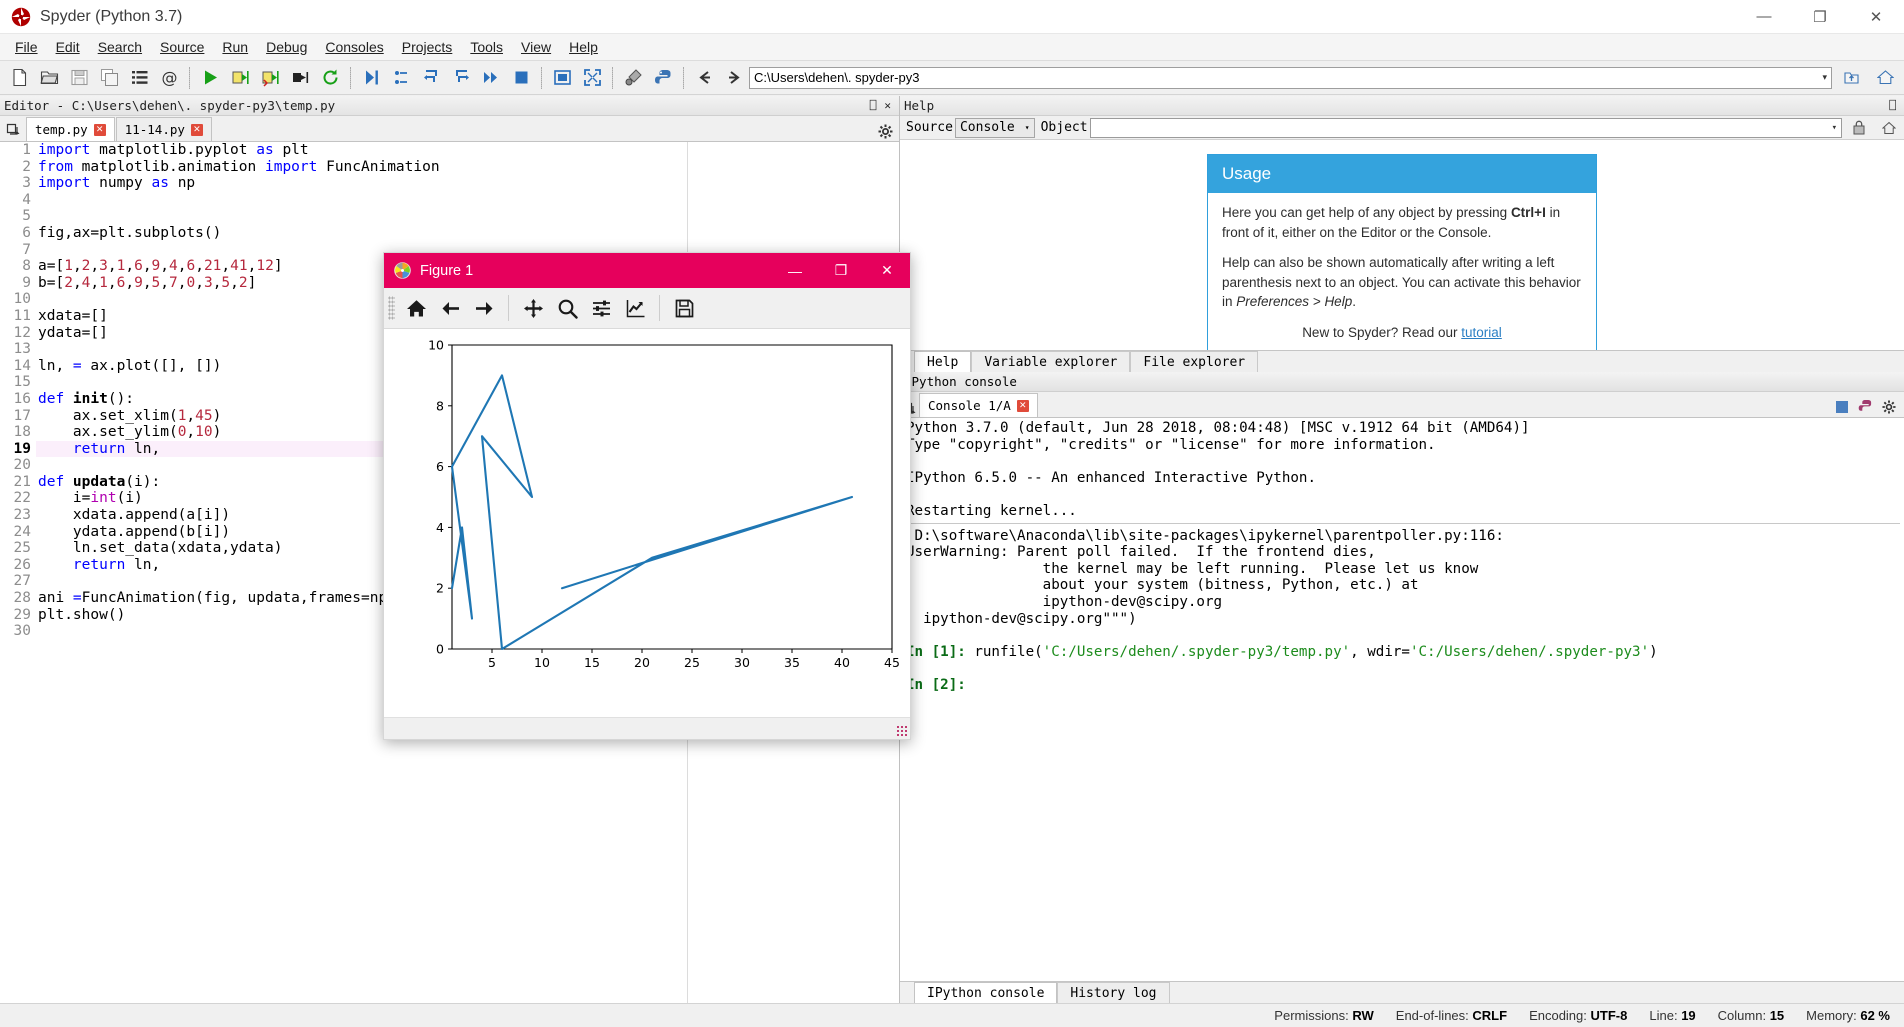 The height and width of the screenshot is (1027, 1904). What do you see at coordinates (160, 266) in the screenshot?
I see `code-text: a=[1,2,3,1,6,9,4,6,21,41,12]` at bounding box center [160, 266].